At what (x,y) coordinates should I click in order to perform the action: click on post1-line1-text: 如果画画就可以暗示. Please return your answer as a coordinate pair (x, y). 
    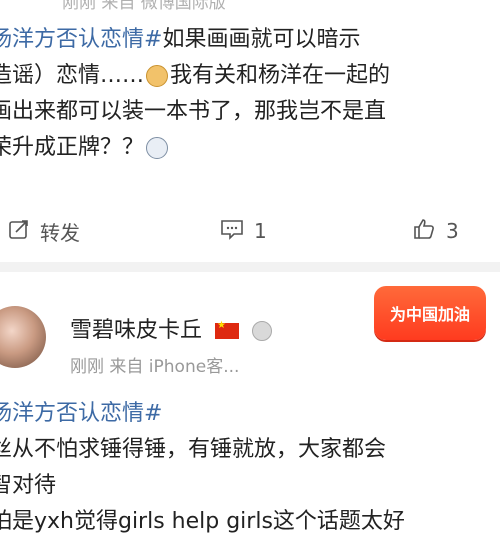
    Looking at the image, I should click on (261, 39).